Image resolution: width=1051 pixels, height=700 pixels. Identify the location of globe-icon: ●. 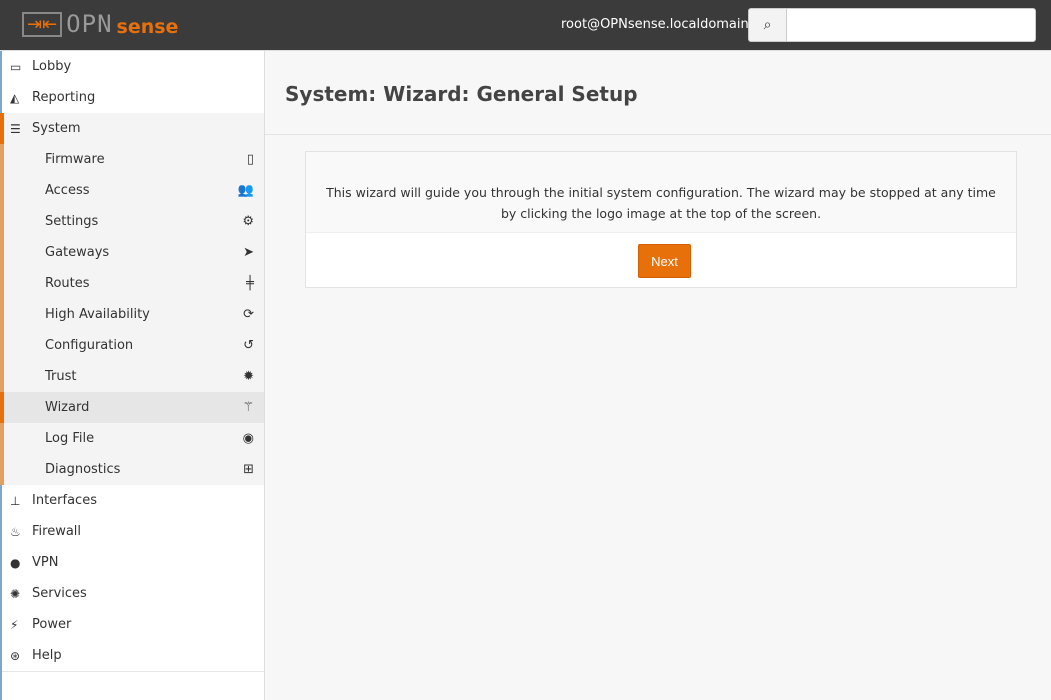
(15, 562).